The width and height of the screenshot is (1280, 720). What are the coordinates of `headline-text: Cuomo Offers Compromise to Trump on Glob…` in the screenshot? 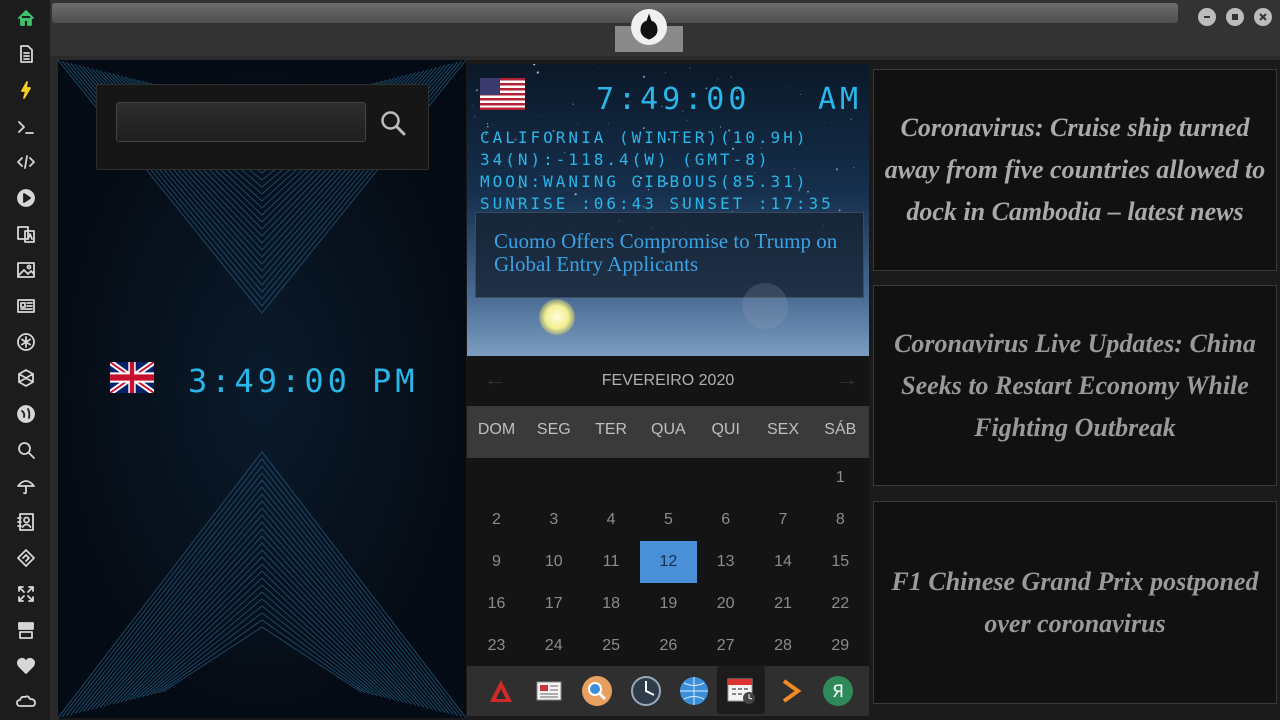 It's located at (674, 253).